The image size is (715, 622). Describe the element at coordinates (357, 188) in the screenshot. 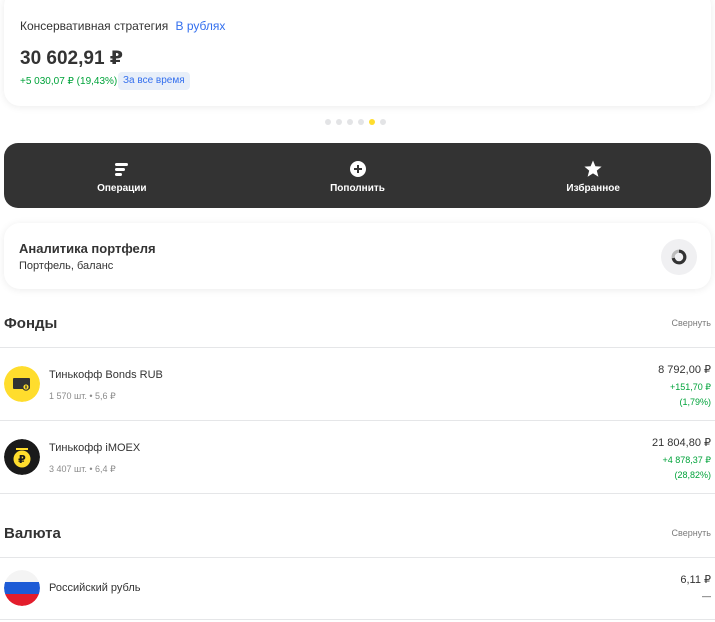

I see `top-up-label: Пополнить` at that location.